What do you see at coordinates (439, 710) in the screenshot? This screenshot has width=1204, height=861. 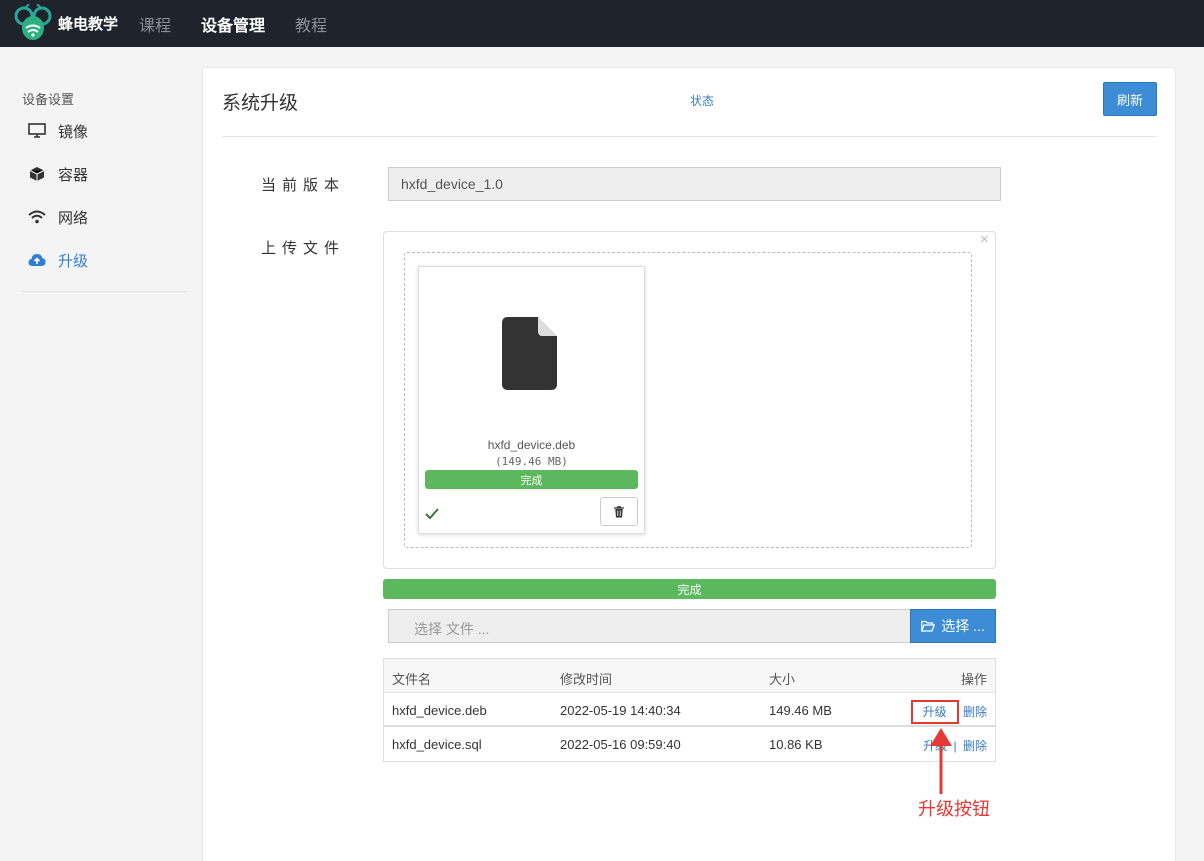 I see `row-filename: hxfd_device.deb` at bounding box center [439, 710].